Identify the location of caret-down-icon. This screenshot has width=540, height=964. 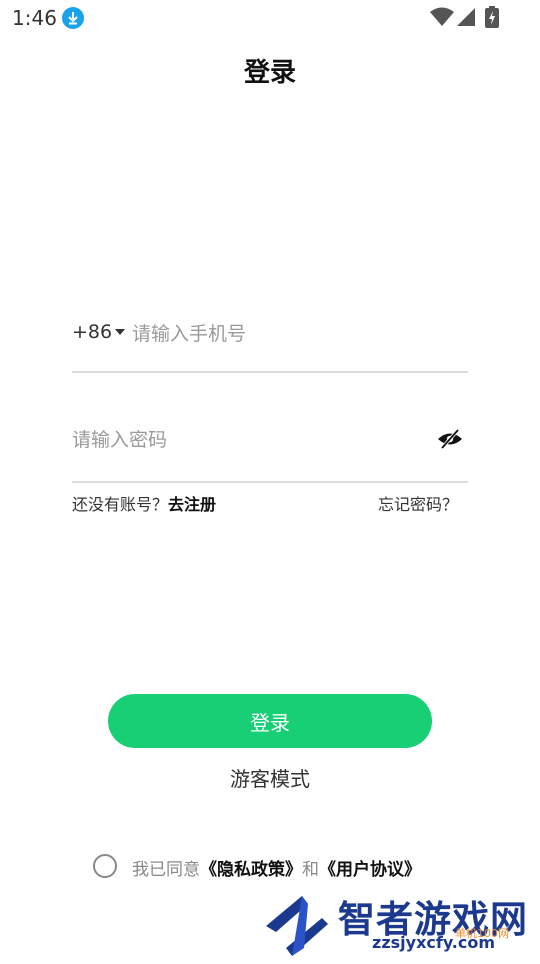
(120, 332).